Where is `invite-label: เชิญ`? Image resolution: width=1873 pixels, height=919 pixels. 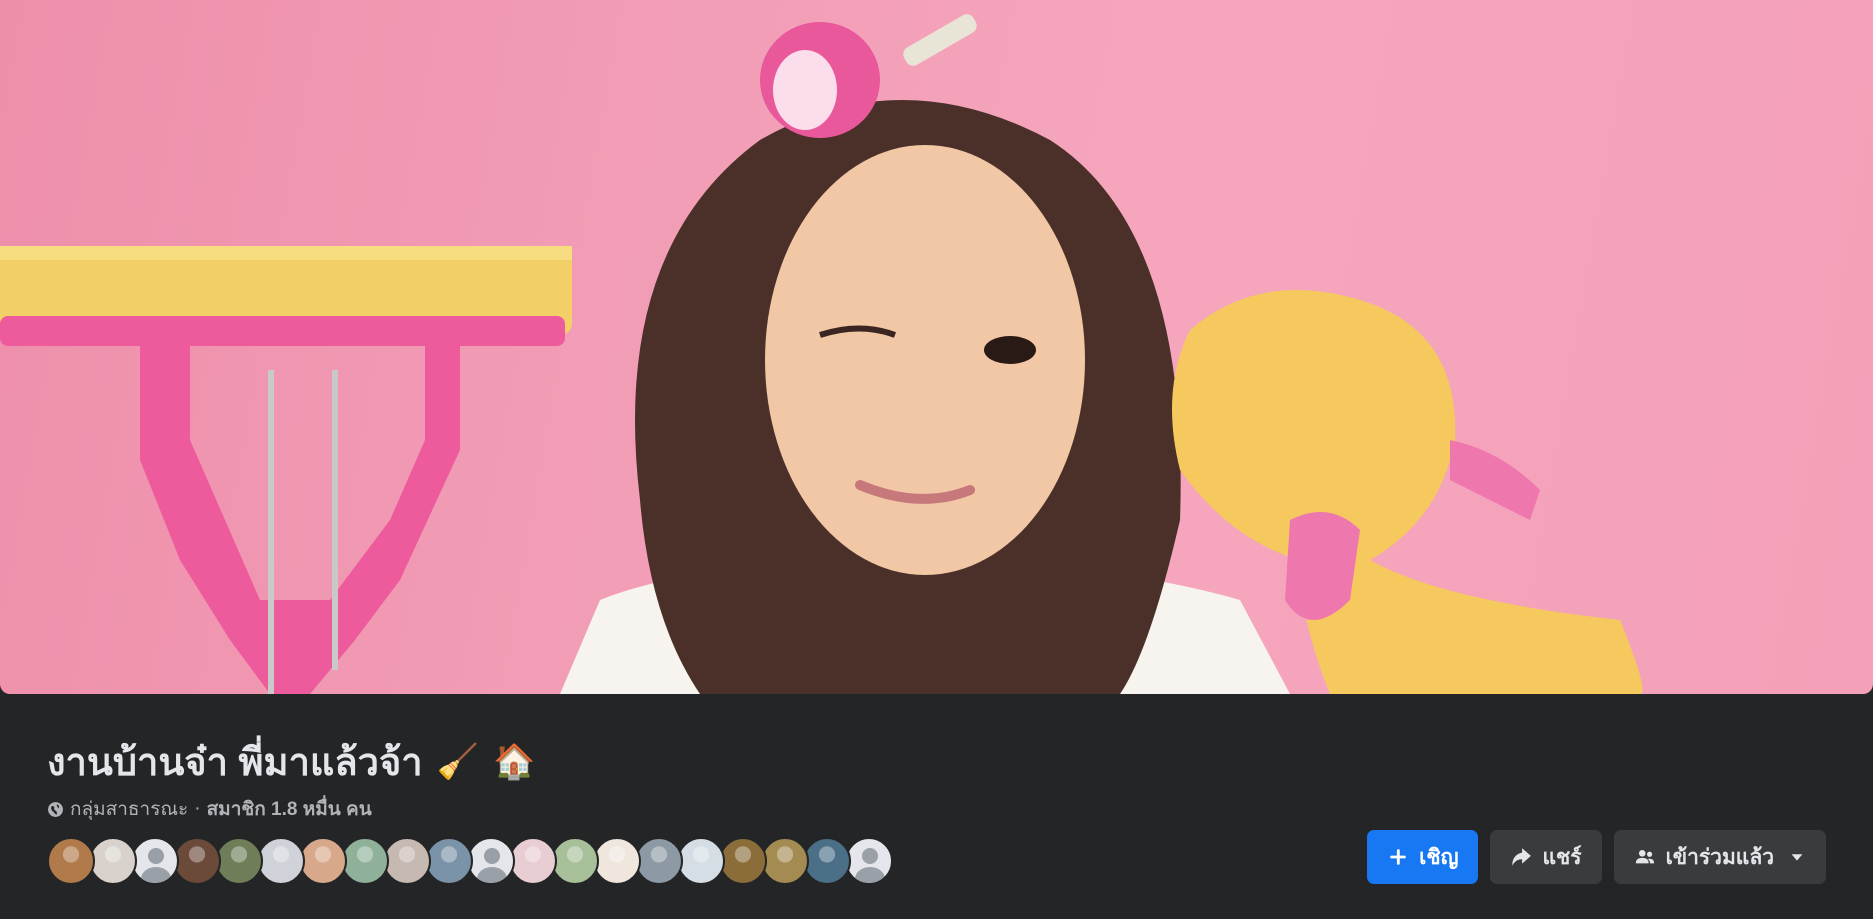 invite-label: เชิญ is located at coordinates (1439, 857).